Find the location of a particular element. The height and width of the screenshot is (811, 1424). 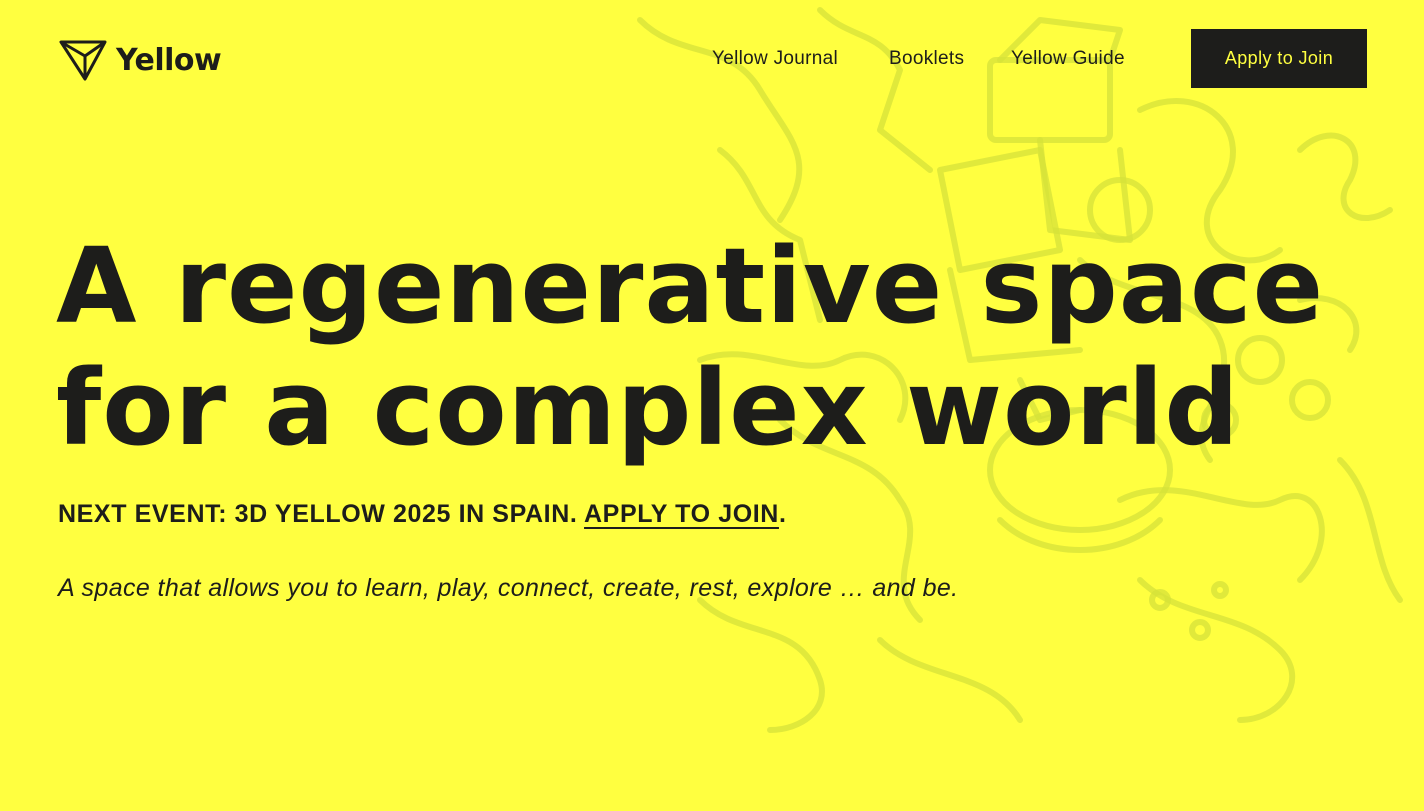

hero-title-line-1: A regenerative space is located at coordinates (690, 286).